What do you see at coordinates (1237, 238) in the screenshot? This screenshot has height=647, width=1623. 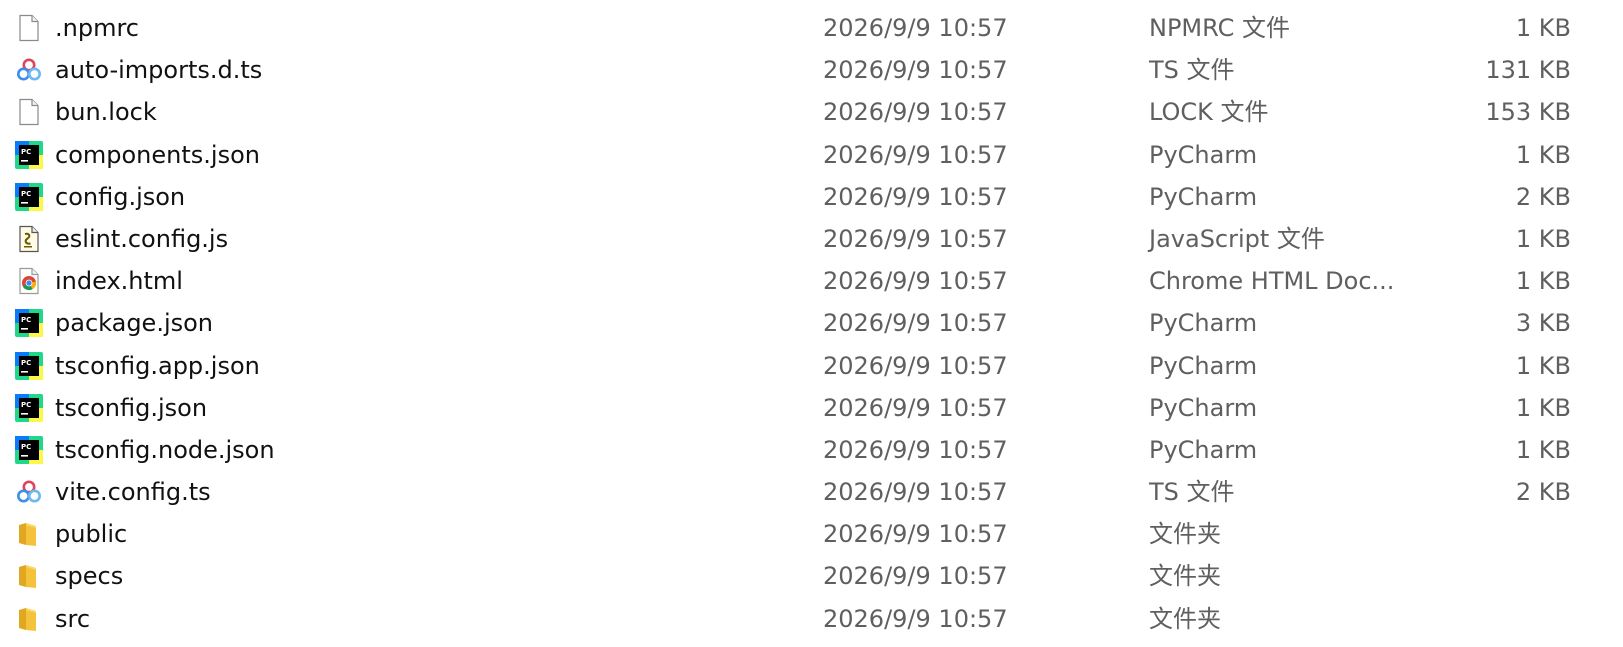 I see `file-type: JavaScript 文件` at bounding box center [1237, 238].